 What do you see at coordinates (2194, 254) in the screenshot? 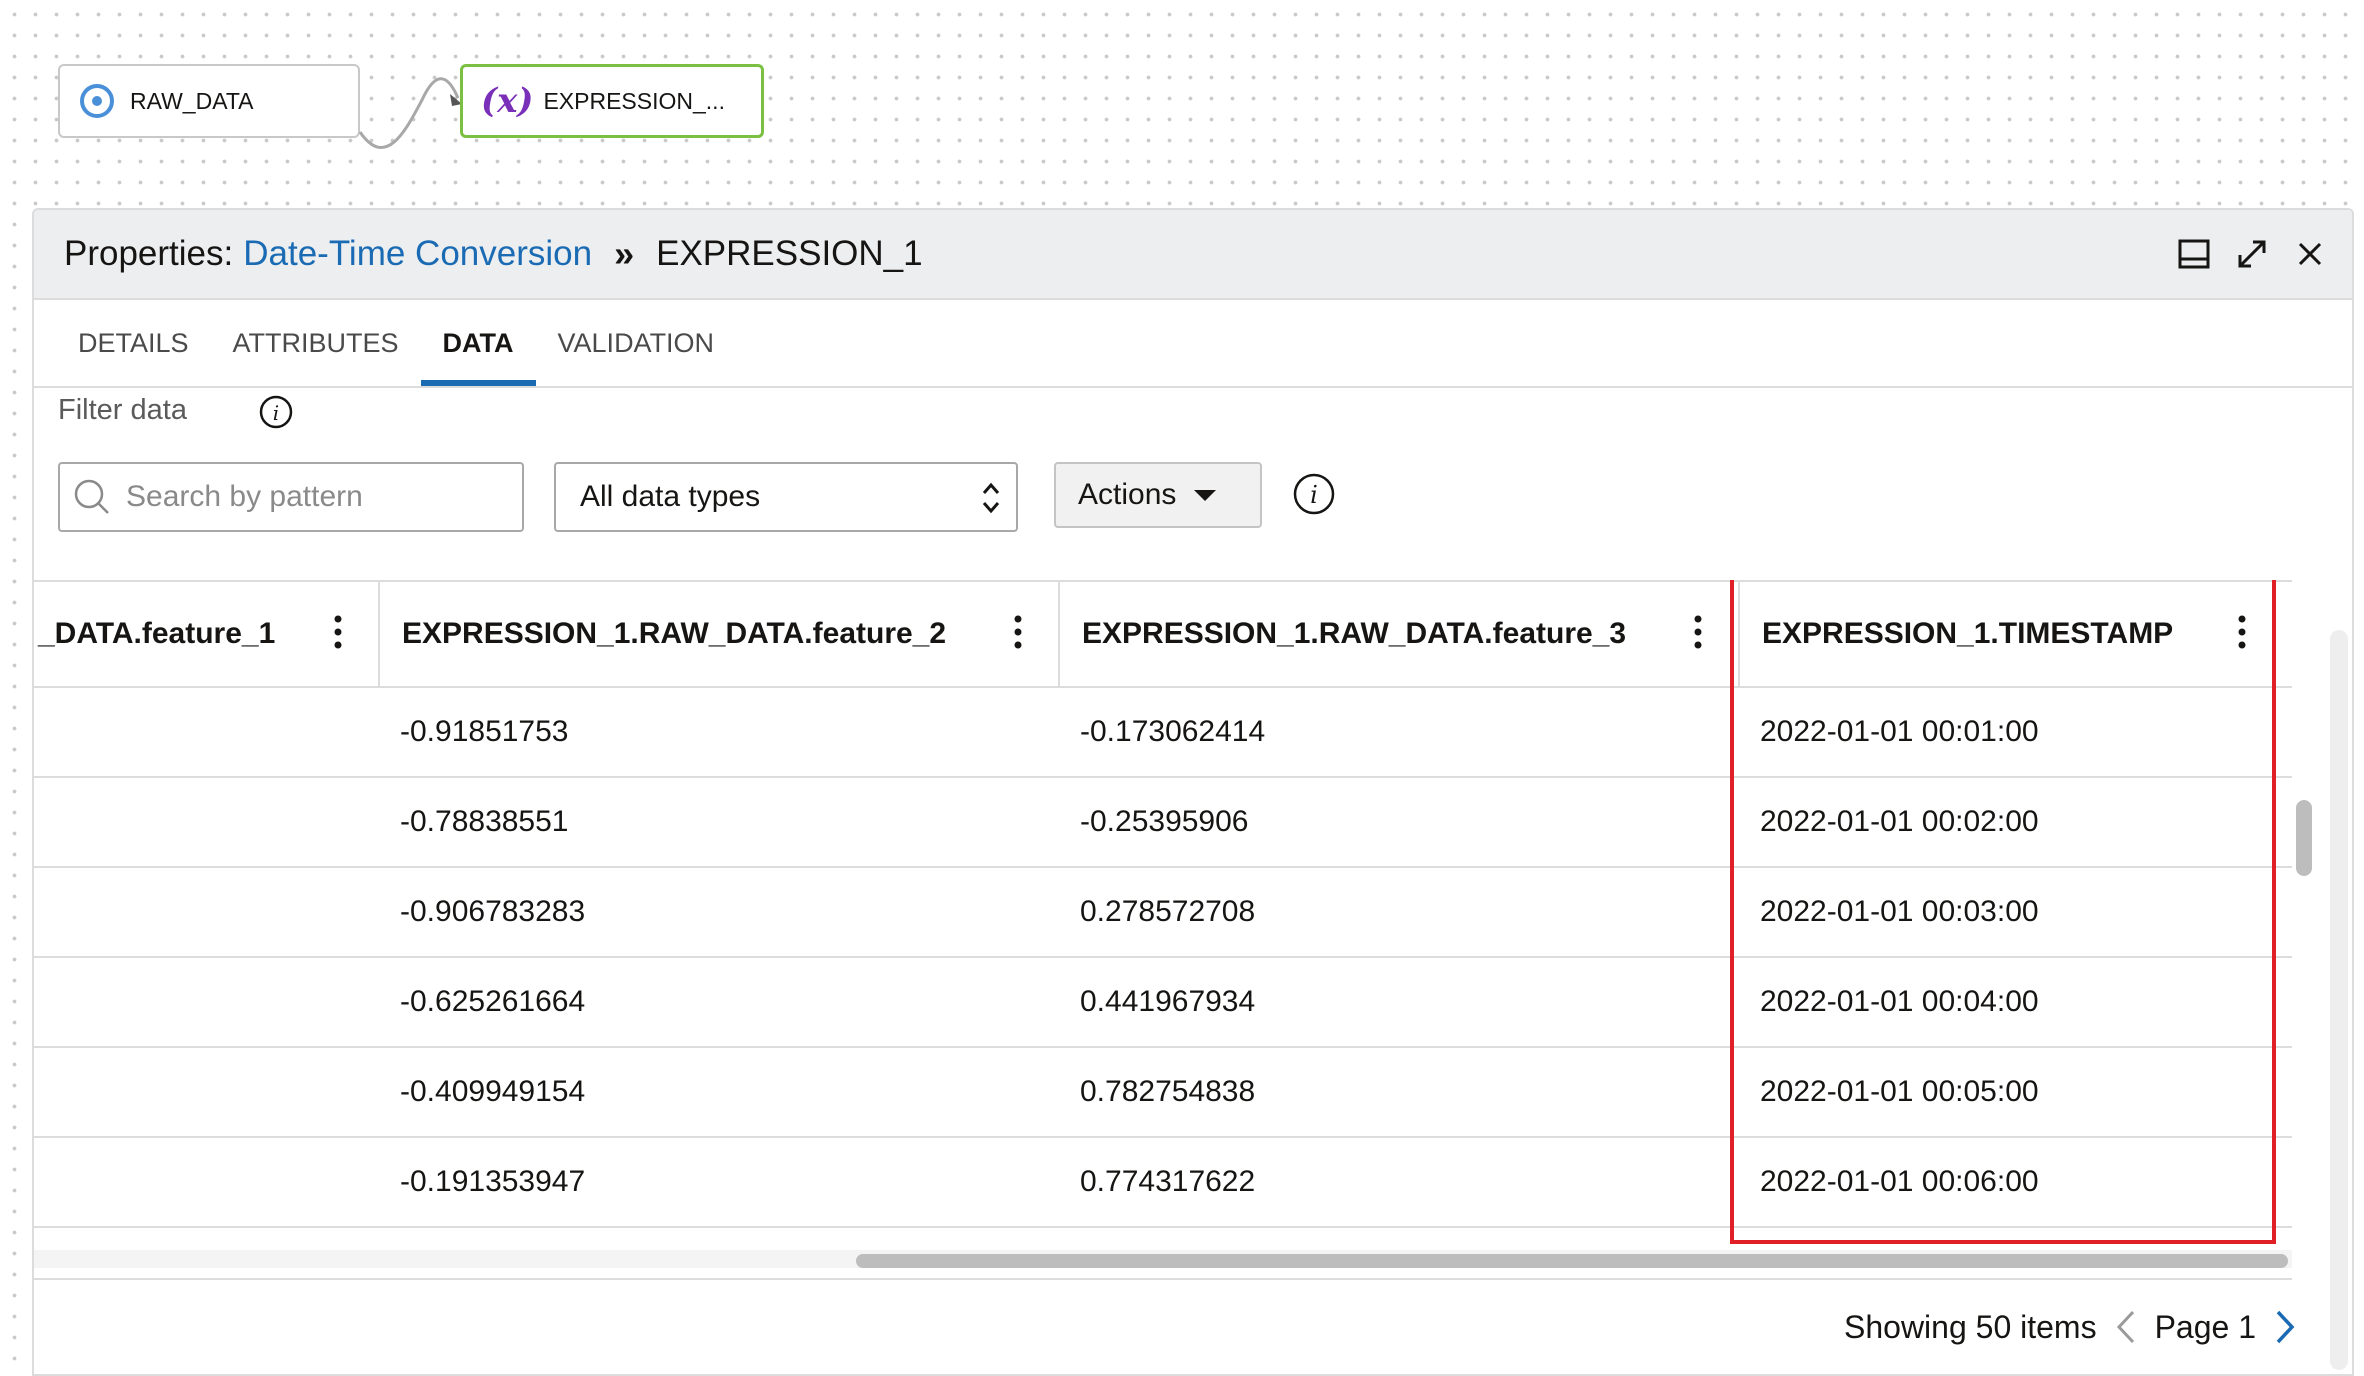
I see `dock-icon` at bounding box center [2194, 254].